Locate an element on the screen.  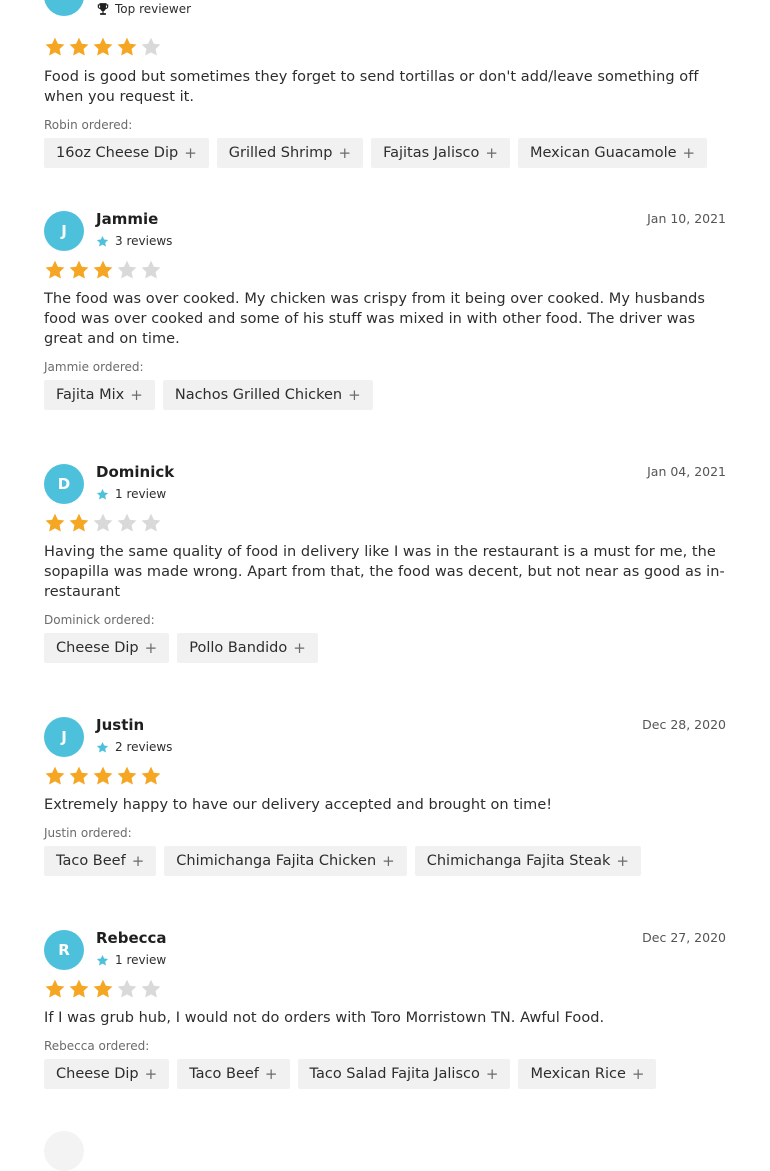
ordered-item-chip: Chimichanga Fajita Steak + is located at coordinates (527, 861).